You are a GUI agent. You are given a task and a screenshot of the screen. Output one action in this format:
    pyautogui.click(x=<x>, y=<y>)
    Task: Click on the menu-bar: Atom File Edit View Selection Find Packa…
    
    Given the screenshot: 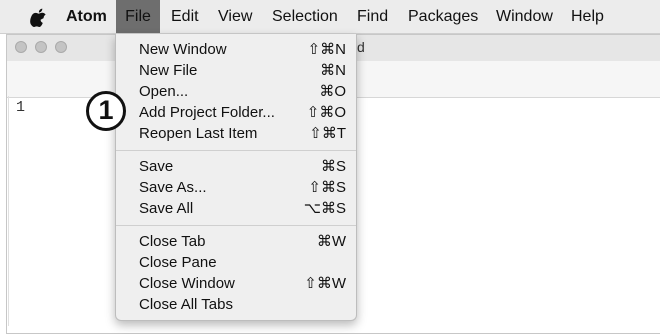 What is the action you would take?
    pyautogui.click(x=330, y=17)
    